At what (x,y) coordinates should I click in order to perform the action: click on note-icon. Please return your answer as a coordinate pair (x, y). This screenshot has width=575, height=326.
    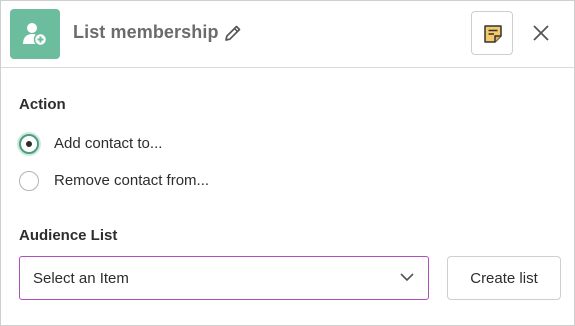
    Looking at the image, I should click on (493, 34).